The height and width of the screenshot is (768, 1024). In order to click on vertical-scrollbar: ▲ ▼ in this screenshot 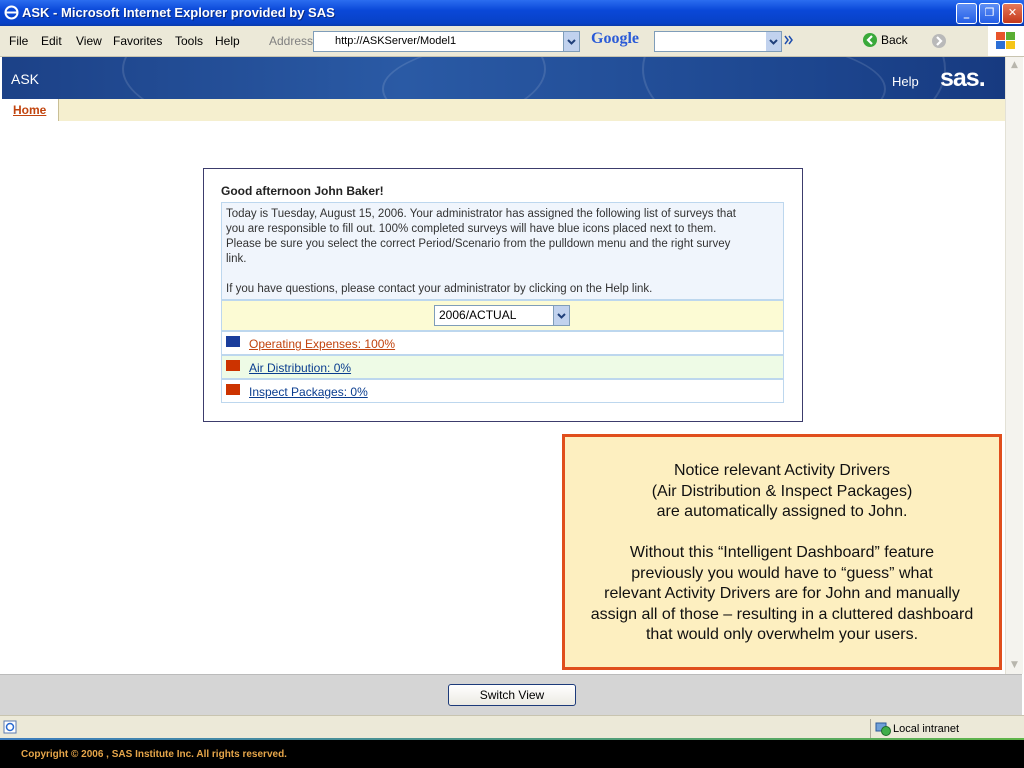, I will do `click(1014, 365)`.